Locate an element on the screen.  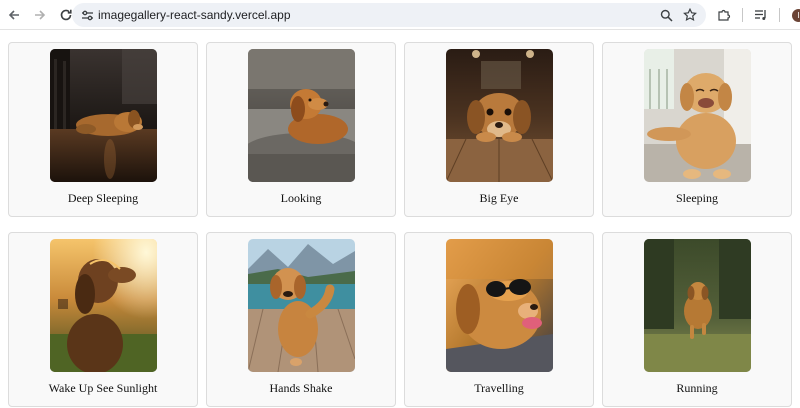
address-bar: imagegallery-react-sandy.vercel.app is located at coordinates (389, 15).